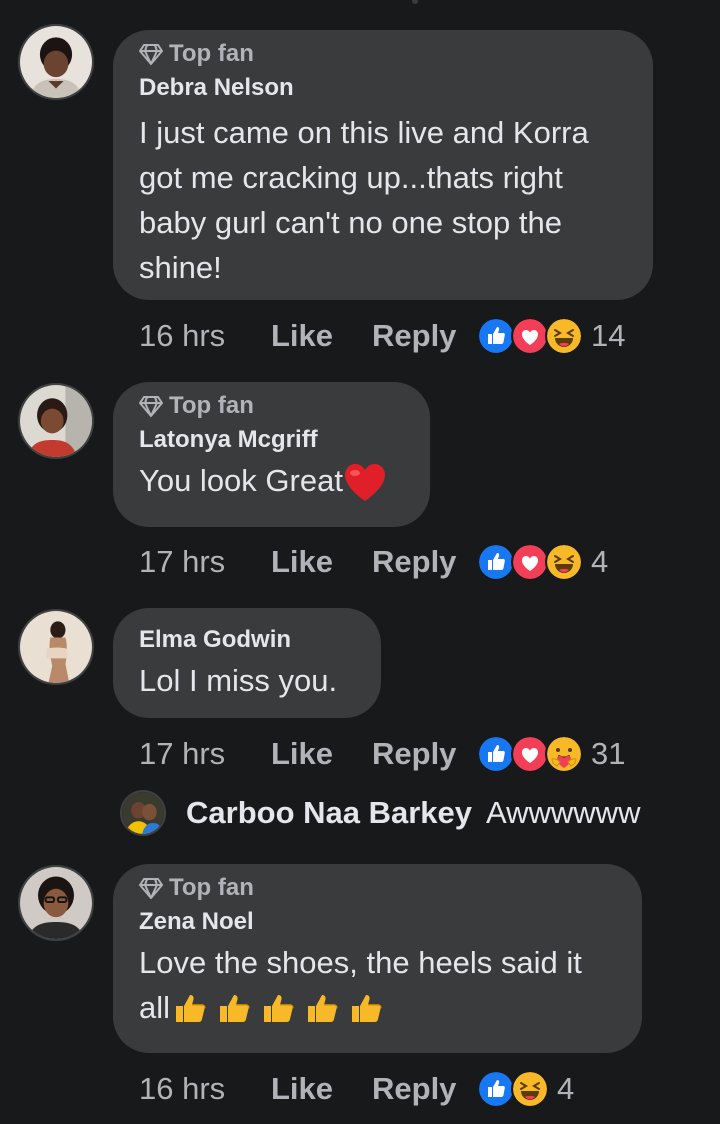 The image size is (720, 1124). I want to click on red-heart-icon, so click(365, 483).